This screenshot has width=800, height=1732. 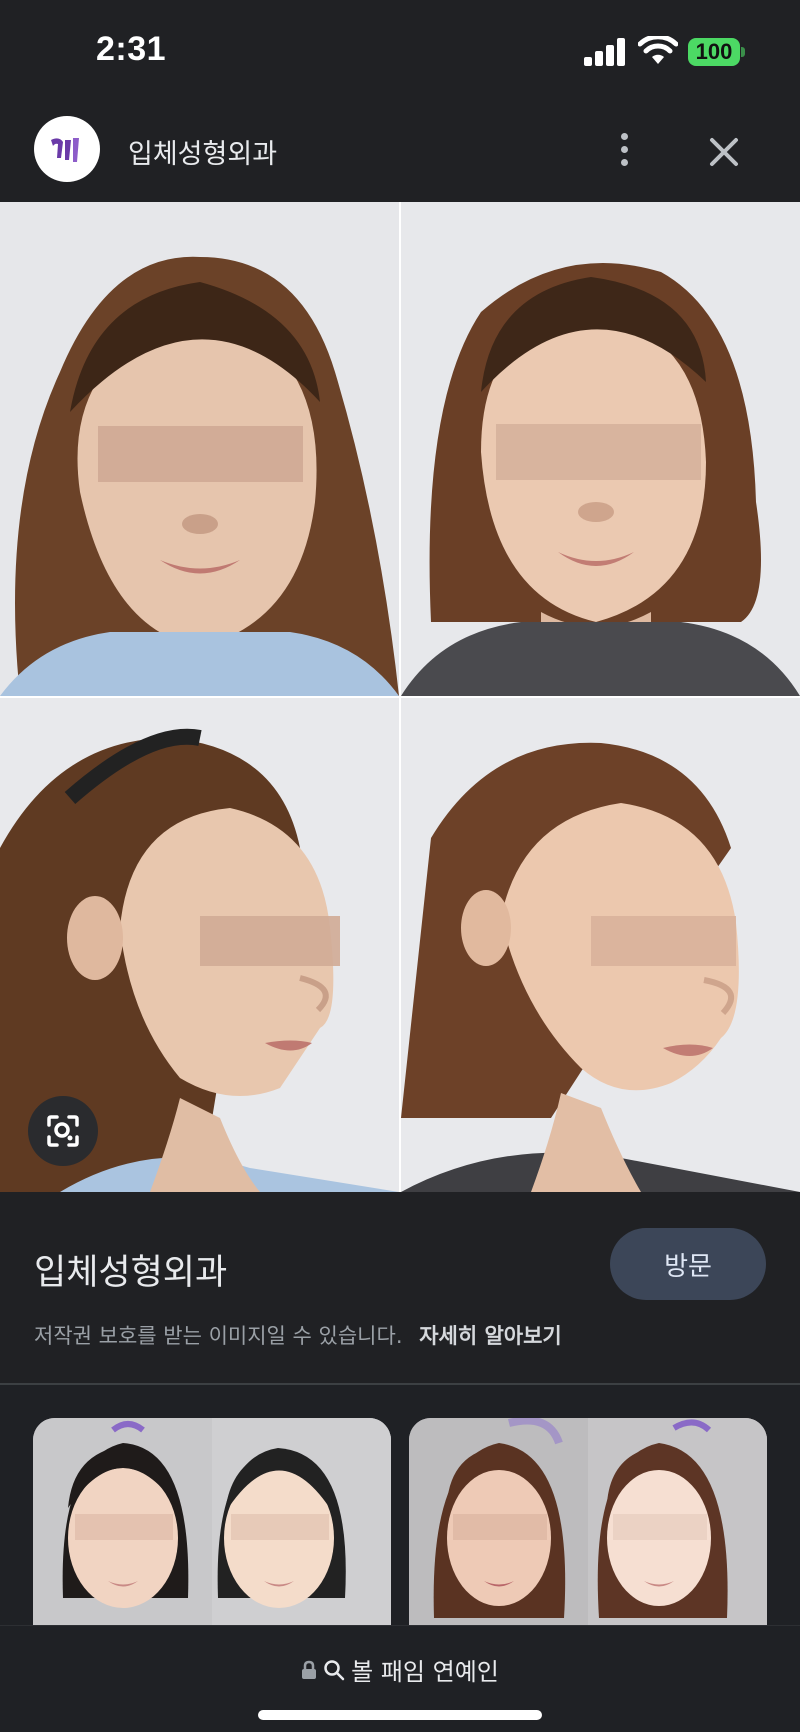 I want to click on copyright-notice: 저작권 보호를 받는 이미지일 수 있습니다. 자세히 알아보기, so click(x=298, y=1335).